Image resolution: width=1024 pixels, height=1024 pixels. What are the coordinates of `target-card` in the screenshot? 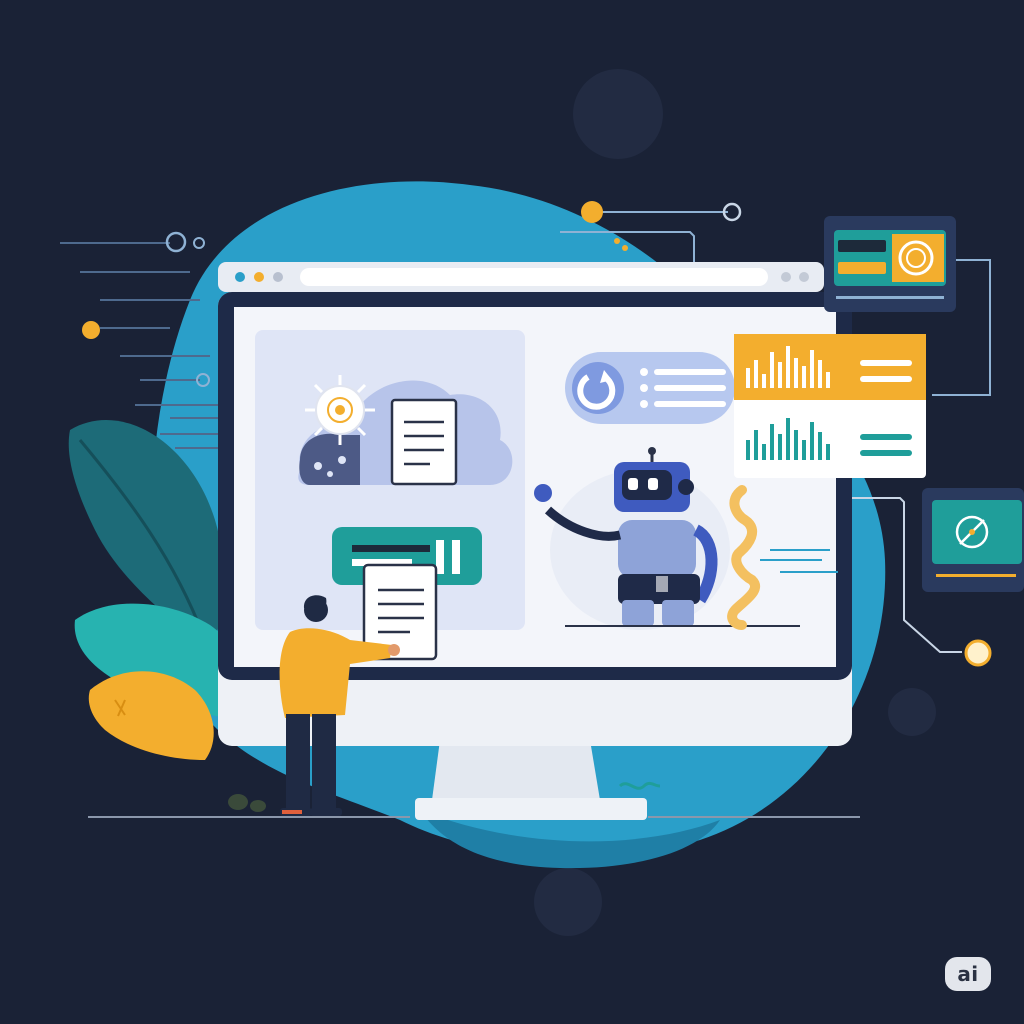 It's located at (890, 264).